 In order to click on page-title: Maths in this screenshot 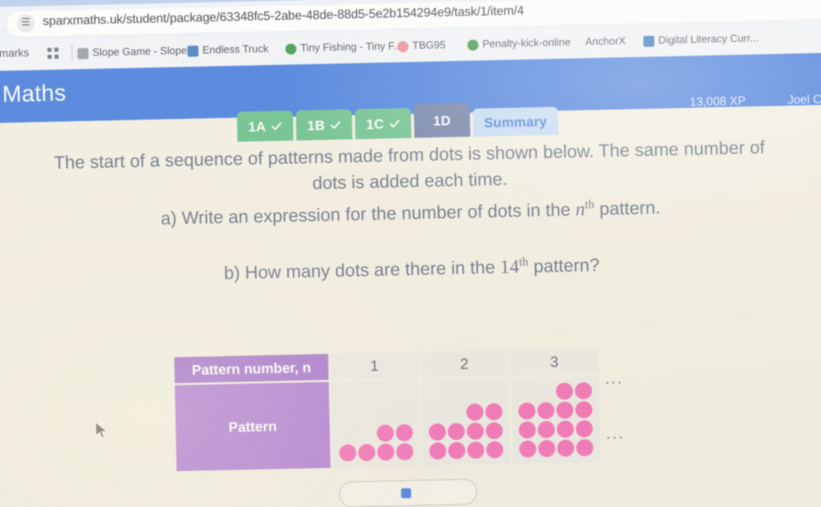, I will do `click(34, 93)`.